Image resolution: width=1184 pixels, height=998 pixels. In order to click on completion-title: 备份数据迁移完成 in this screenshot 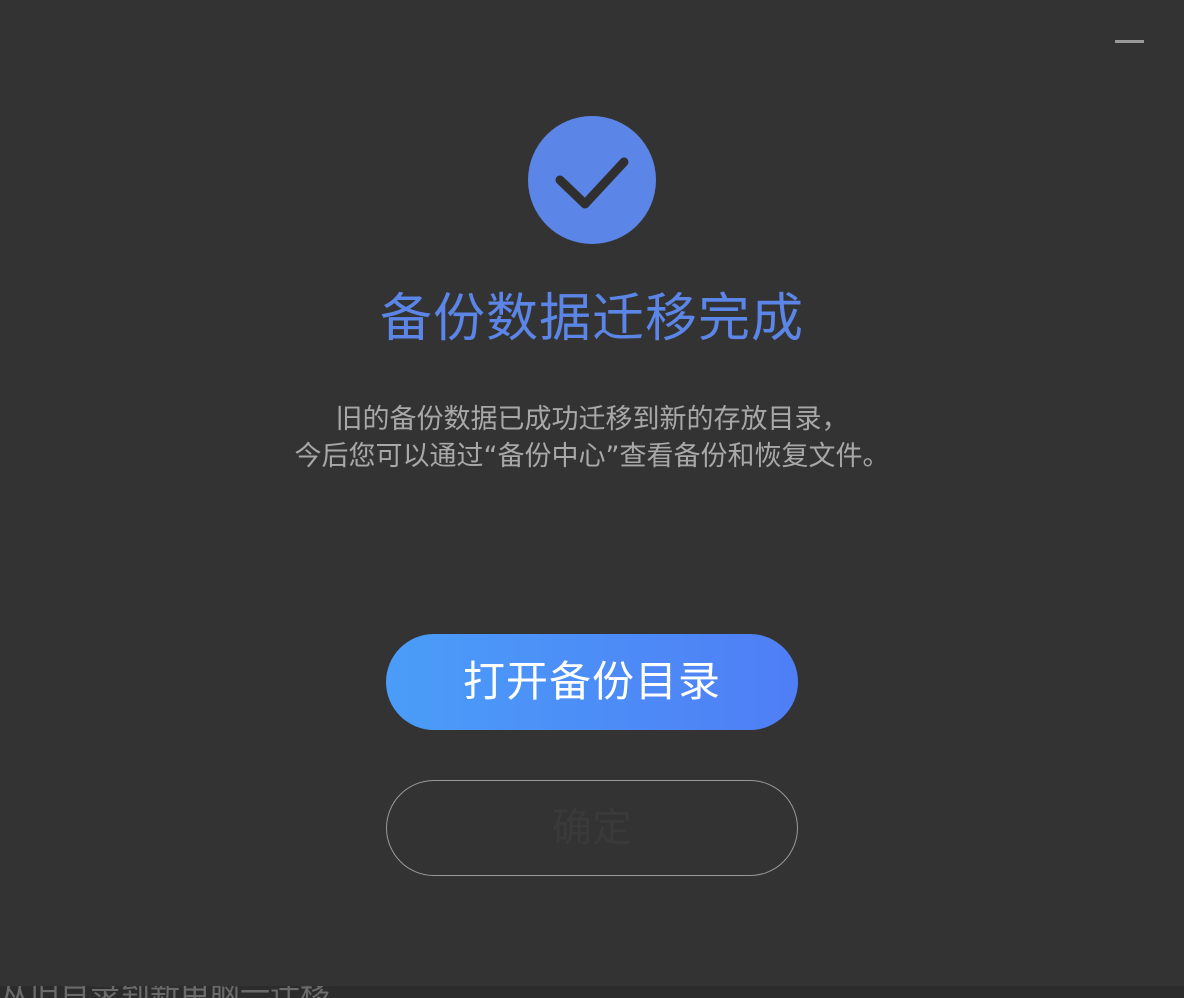, I will do `click(591, 319)`.